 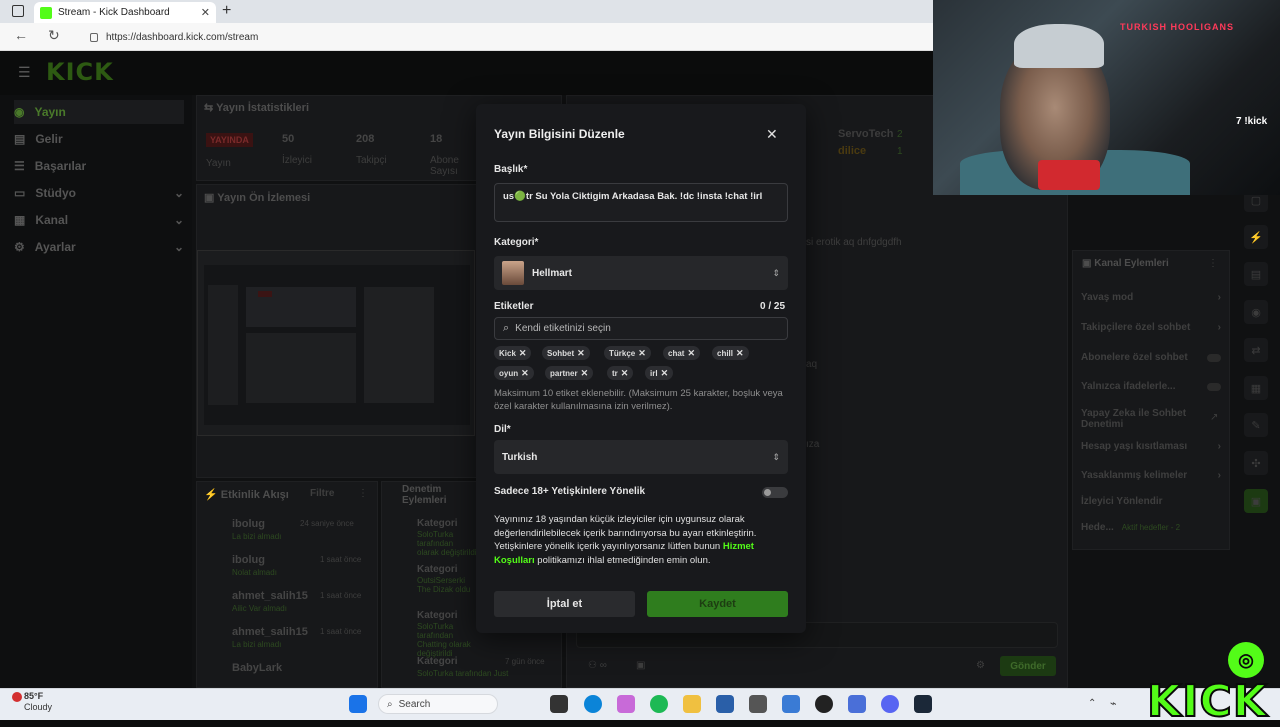 What do you see at coordinates (627, 353) in the screenshot?
I see `tag-chip: Türkçe ✕` at bounding box center [627, 353].